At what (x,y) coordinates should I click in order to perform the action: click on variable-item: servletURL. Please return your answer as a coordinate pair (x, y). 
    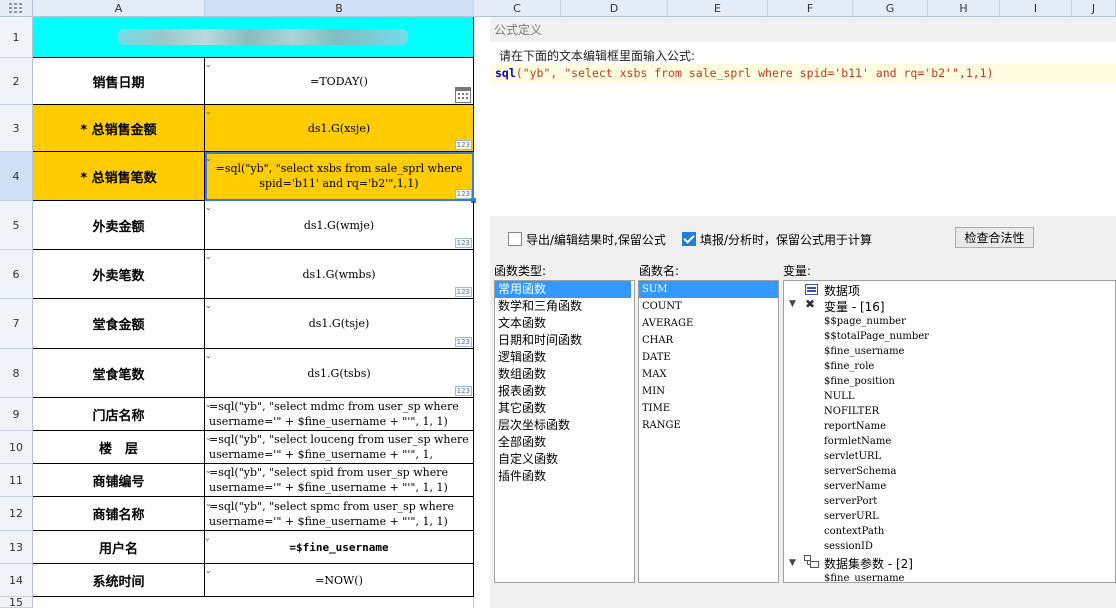
    Looking at the image, I should click on (852, 456).